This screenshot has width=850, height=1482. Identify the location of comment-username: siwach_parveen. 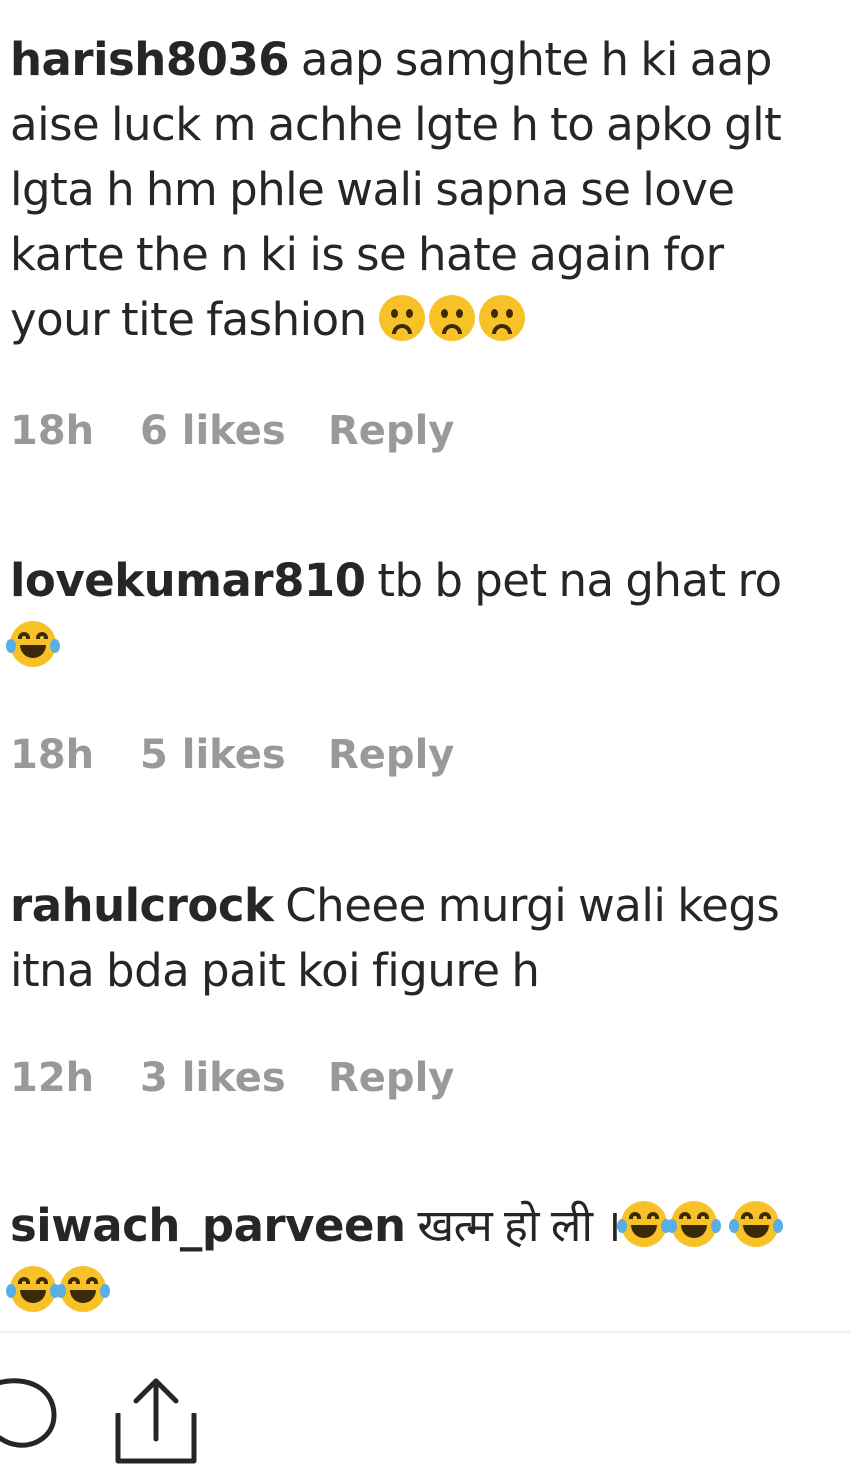
(208, 1225).